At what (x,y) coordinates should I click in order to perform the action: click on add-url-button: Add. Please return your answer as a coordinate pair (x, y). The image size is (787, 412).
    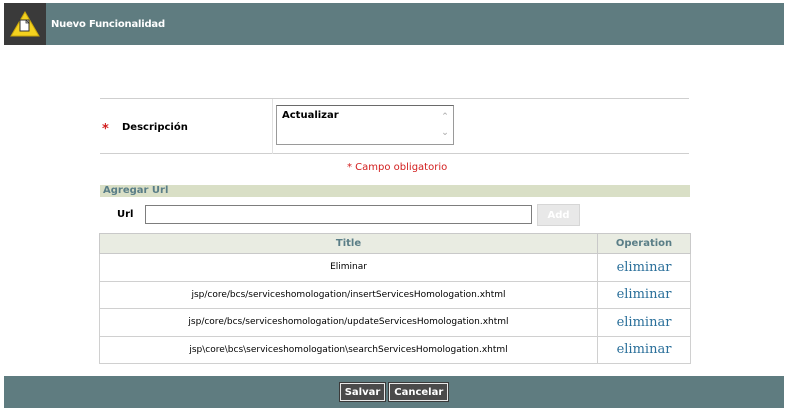
    Looking at the image, I should click on (558, 215).